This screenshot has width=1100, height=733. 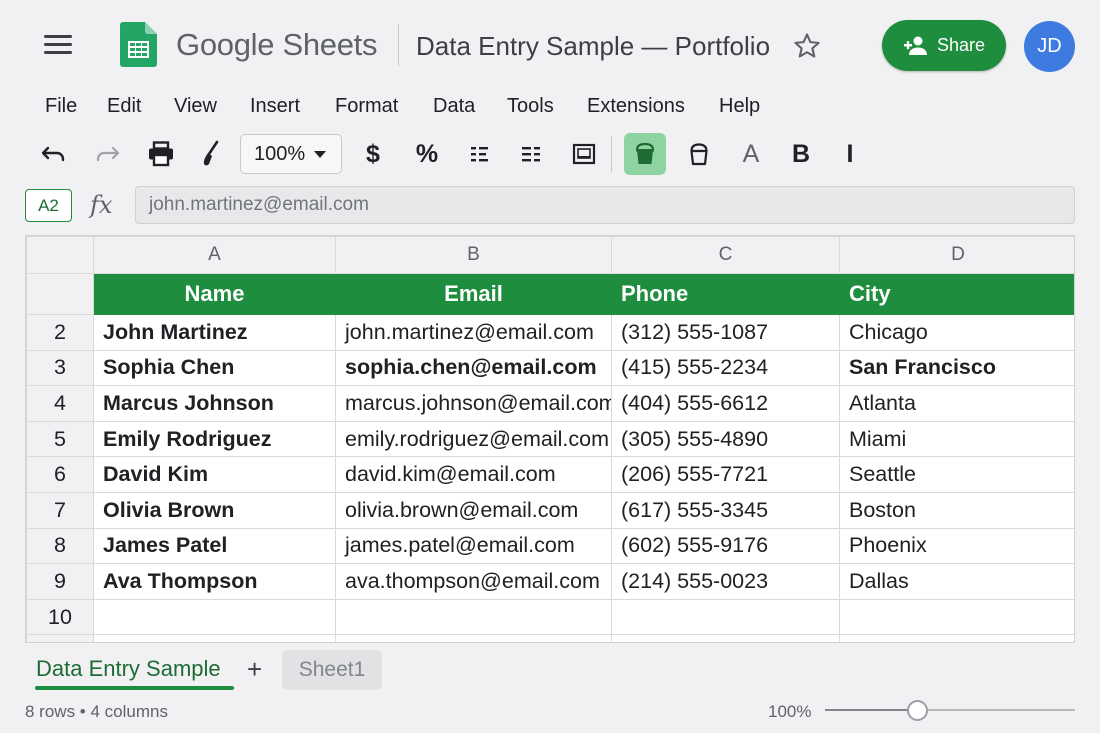 I want to click on menu-file: File, so click(x=61, y=106).